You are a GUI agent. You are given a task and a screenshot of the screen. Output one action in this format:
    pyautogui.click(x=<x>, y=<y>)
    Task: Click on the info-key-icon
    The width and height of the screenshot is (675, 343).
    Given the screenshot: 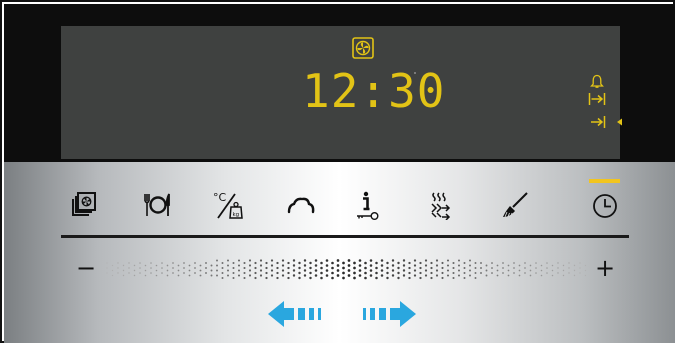 What is the action you would take?
    pyautogui.click(x=368, y=205)
    